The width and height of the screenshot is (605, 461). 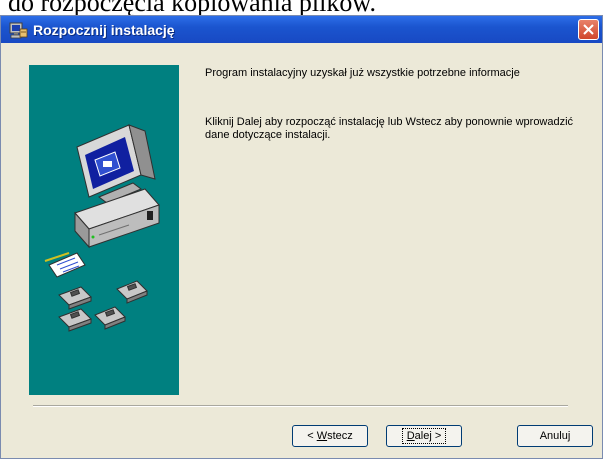 I want to click on close-button, so click(x=588, y=29).